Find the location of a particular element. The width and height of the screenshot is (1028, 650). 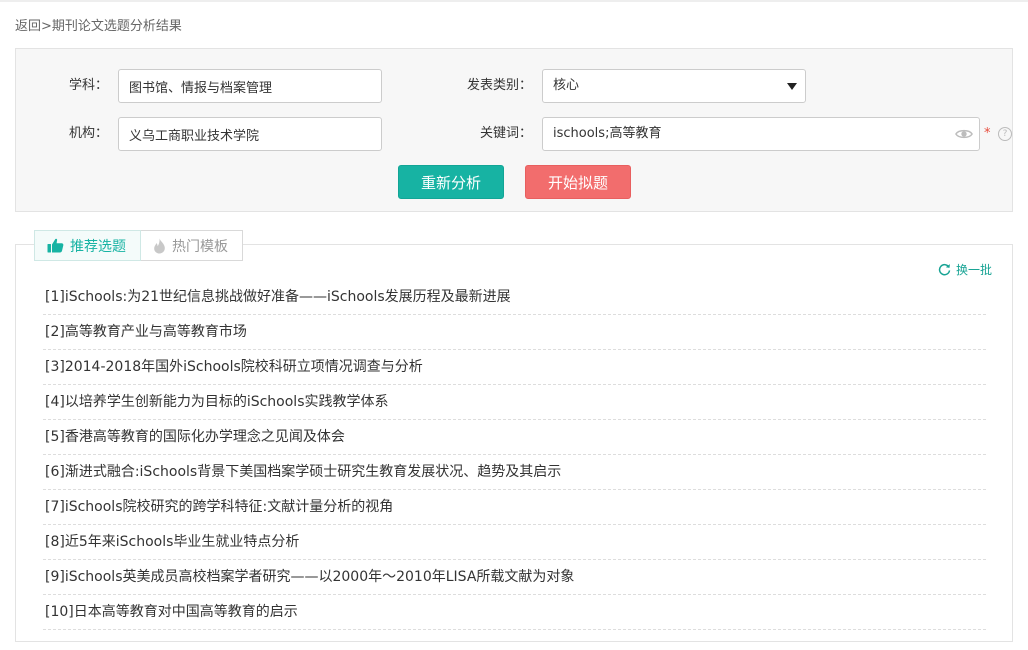

refresh-batch-button: 换一批 is located at coordinates (965, 269).